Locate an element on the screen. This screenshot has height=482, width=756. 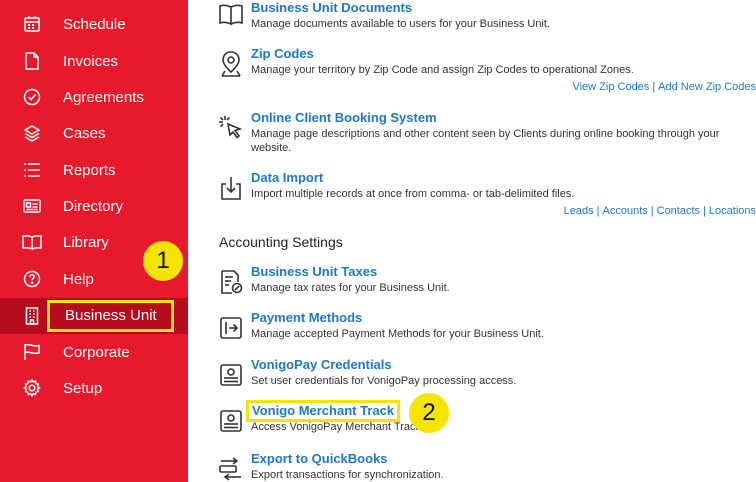
payment-method-icon is located at coordinates (231, 328).